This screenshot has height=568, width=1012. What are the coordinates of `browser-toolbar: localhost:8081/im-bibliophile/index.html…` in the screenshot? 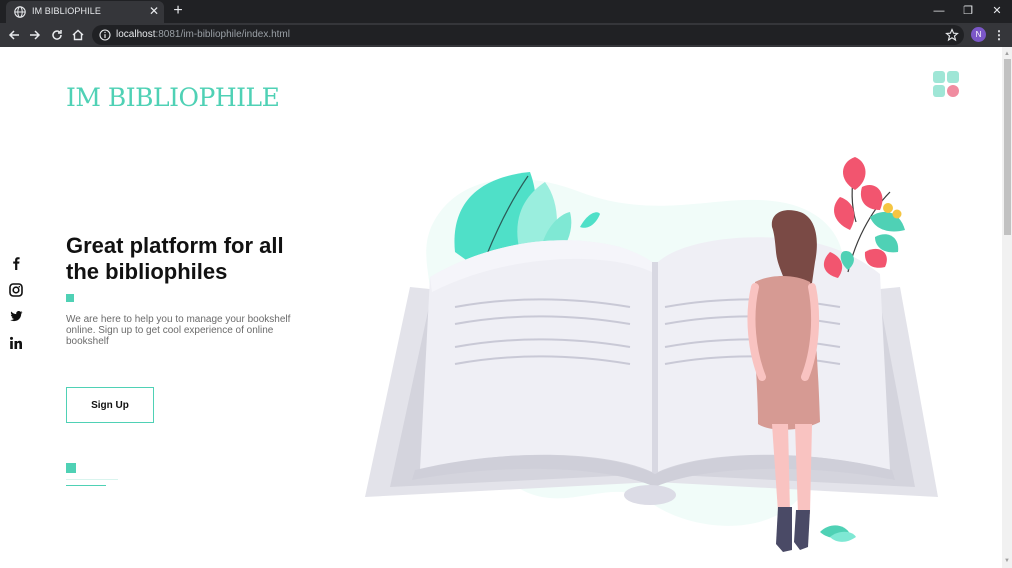 It's located at (506, 35).